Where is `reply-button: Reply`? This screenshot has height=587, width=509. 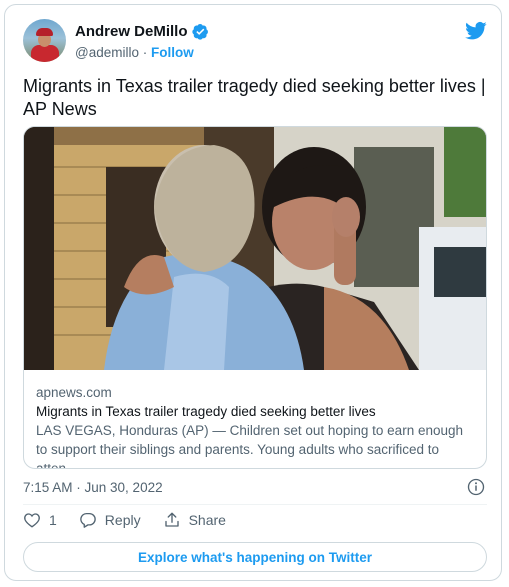 reply-button: Reply is located at coordinates (110, 520).